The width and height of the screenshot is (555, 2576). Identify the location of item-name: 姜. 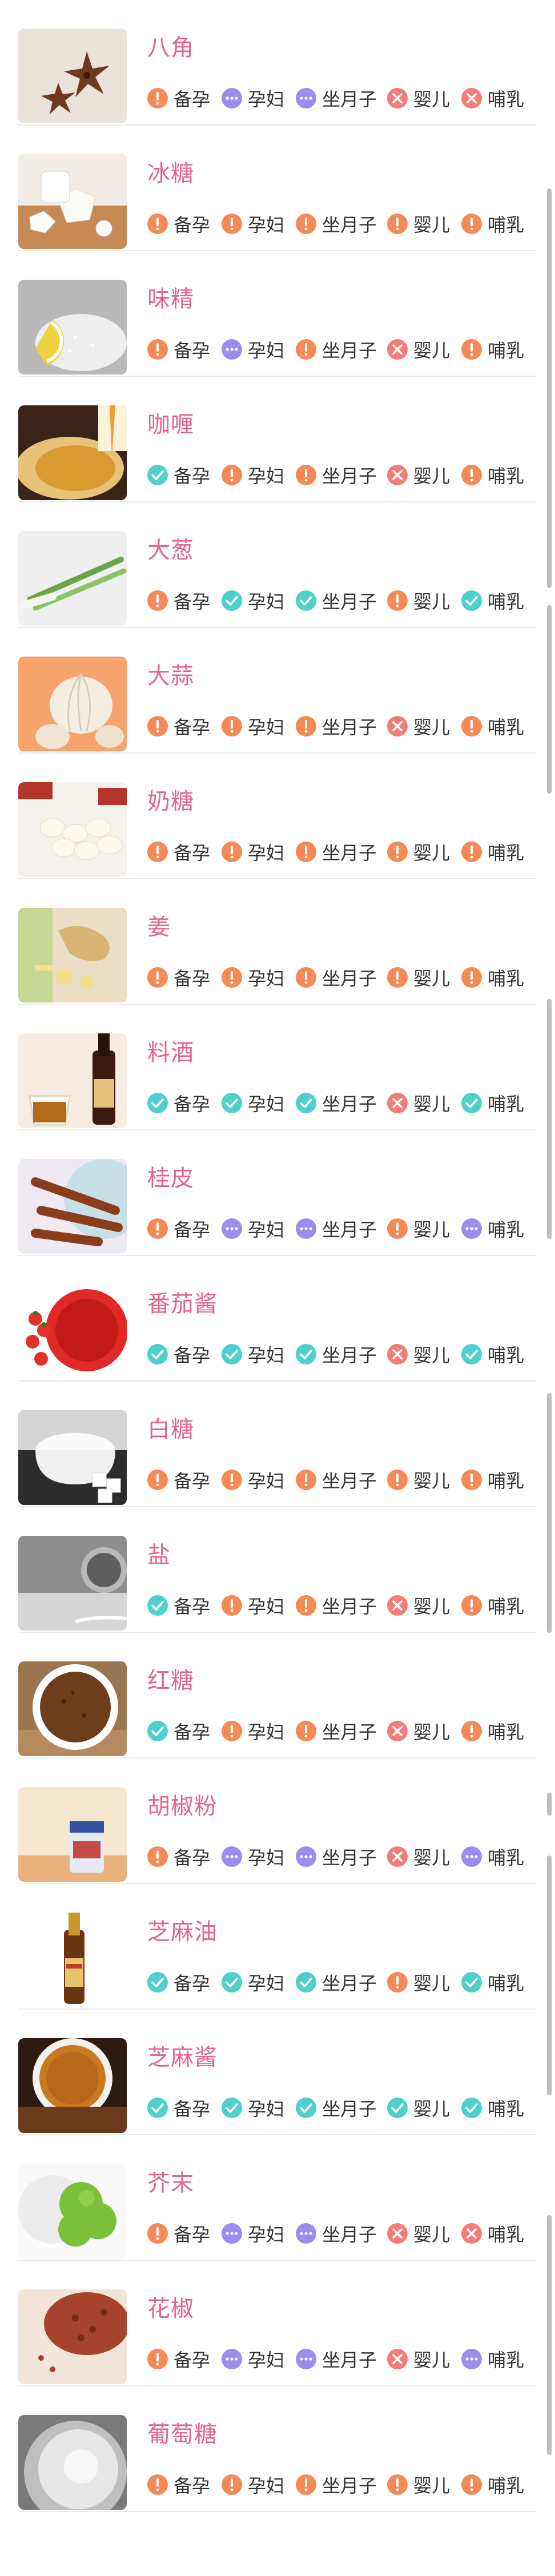
(159, 927).